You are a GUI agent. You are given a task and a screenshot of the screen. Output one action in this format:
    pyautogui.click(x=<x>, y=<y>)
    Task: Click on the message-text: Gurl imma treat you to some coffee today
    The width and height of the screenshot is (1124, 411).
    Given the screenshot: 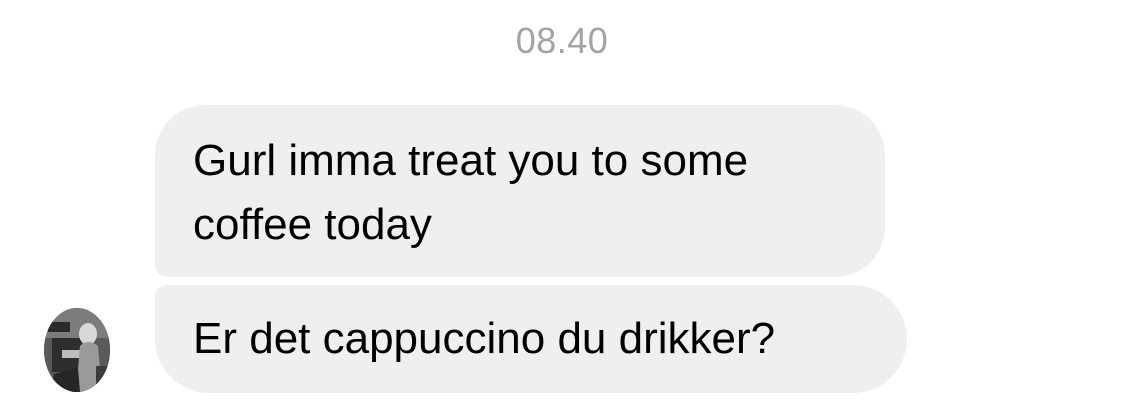 What is the action you would take?
    pyautogui.click(x=471, y=192)
    